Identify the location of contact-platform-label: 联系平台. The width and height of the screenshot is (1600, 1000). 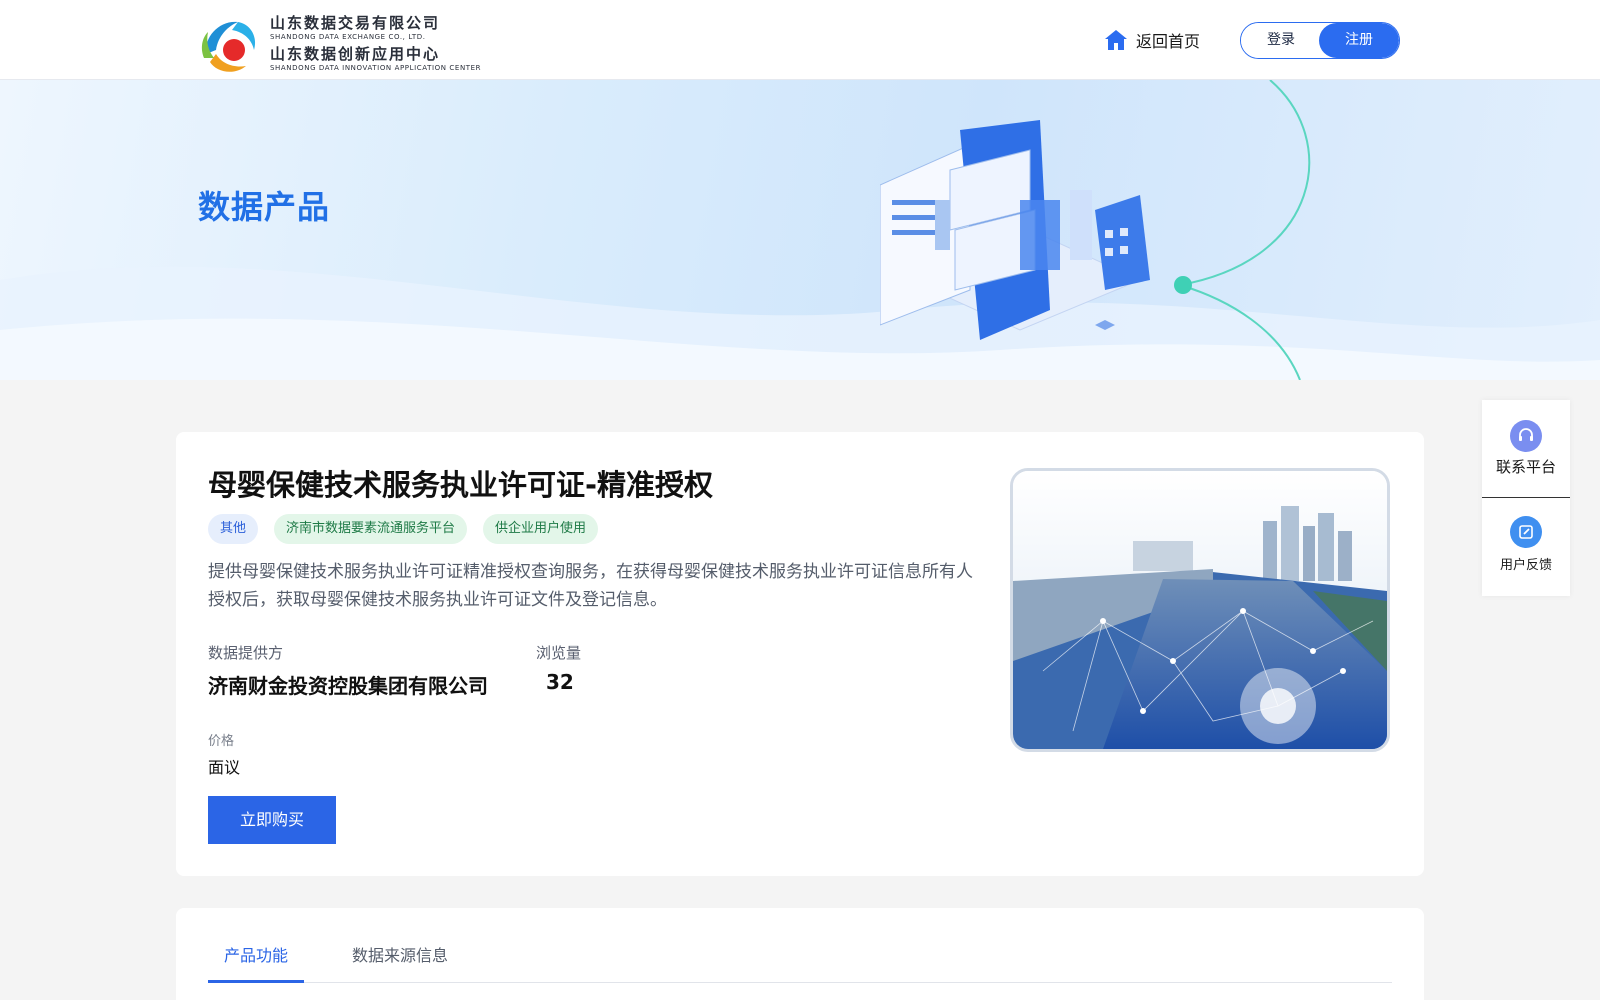
(1525, 467).